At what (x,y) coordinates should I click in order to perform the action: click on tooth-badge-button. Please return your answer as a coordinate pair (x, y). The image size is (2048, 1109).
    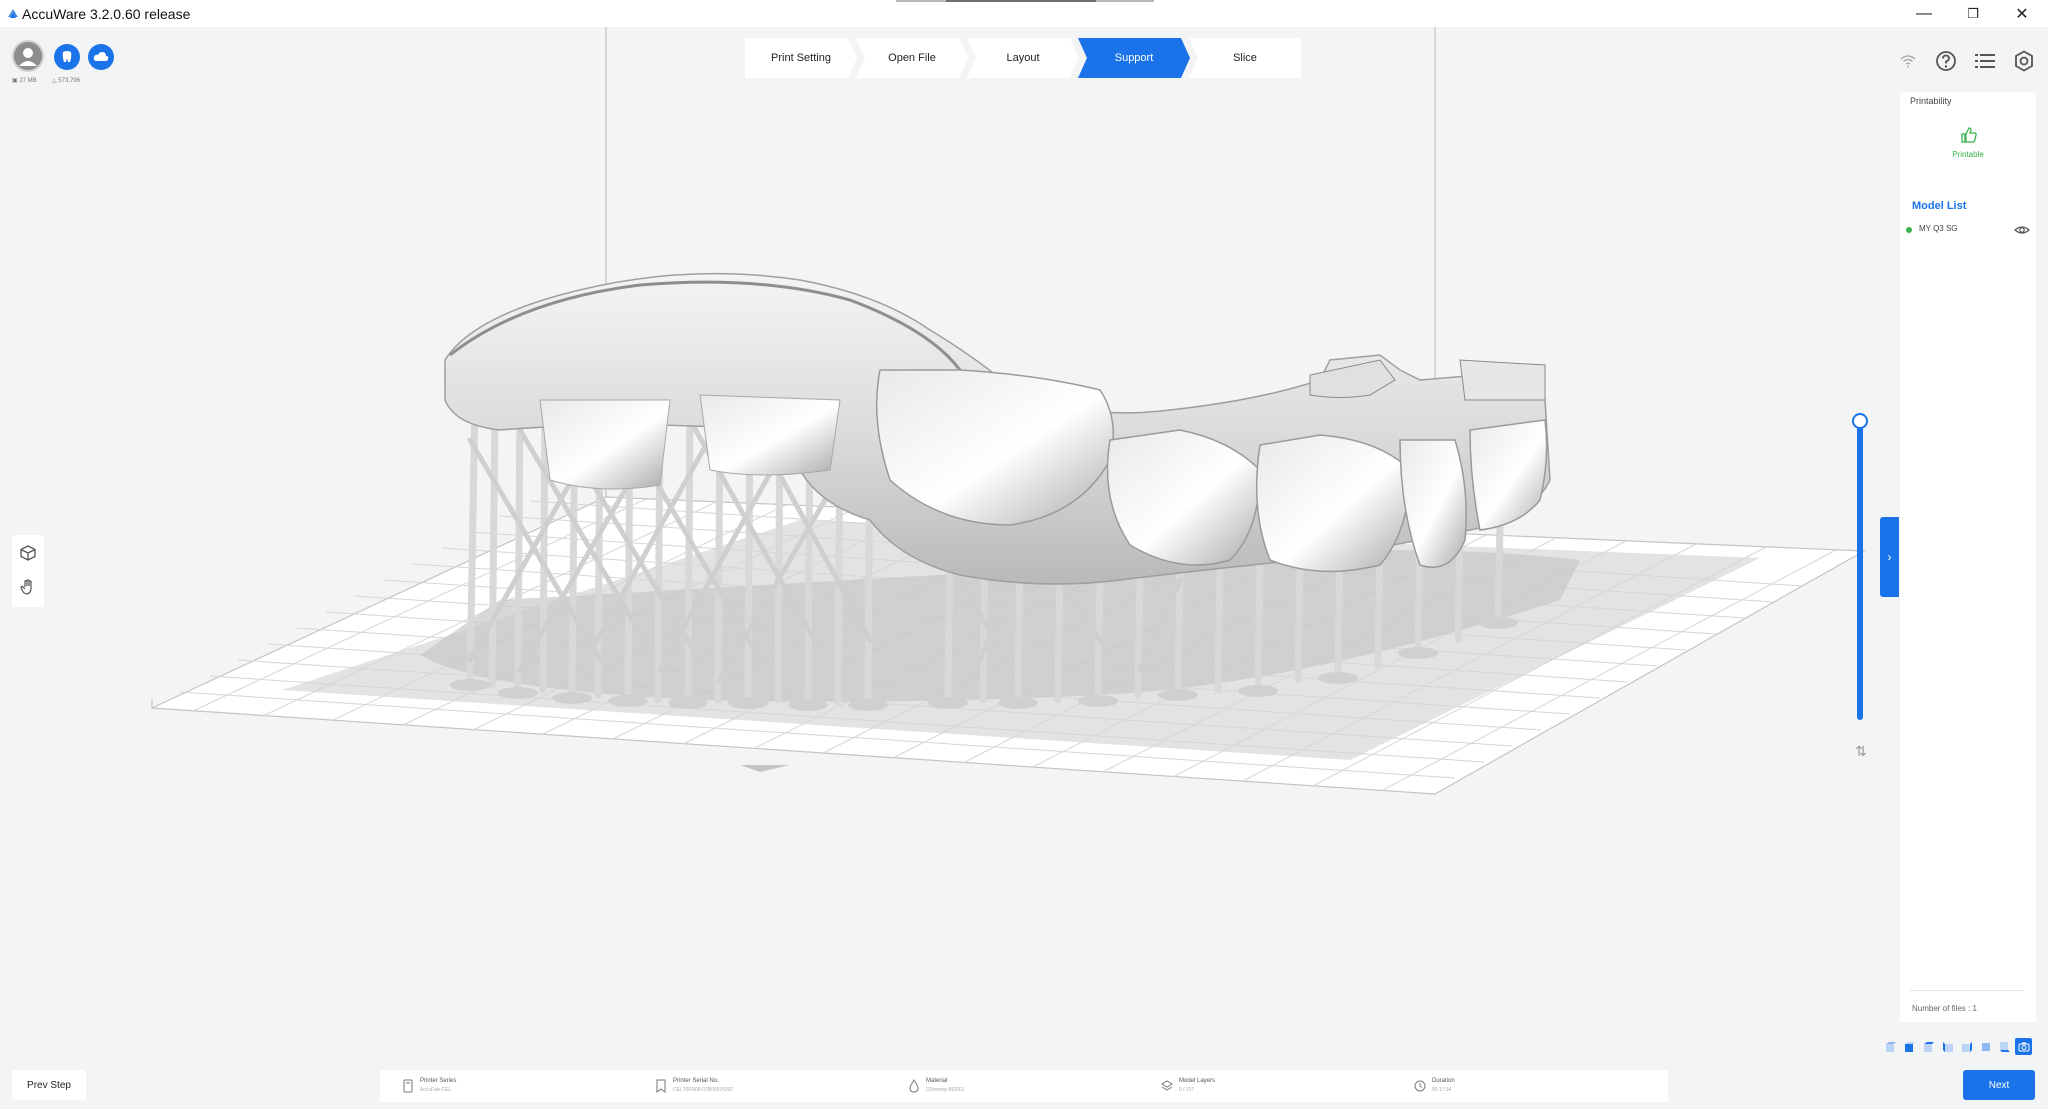
    Looking at the image, I should click on (67, 57).